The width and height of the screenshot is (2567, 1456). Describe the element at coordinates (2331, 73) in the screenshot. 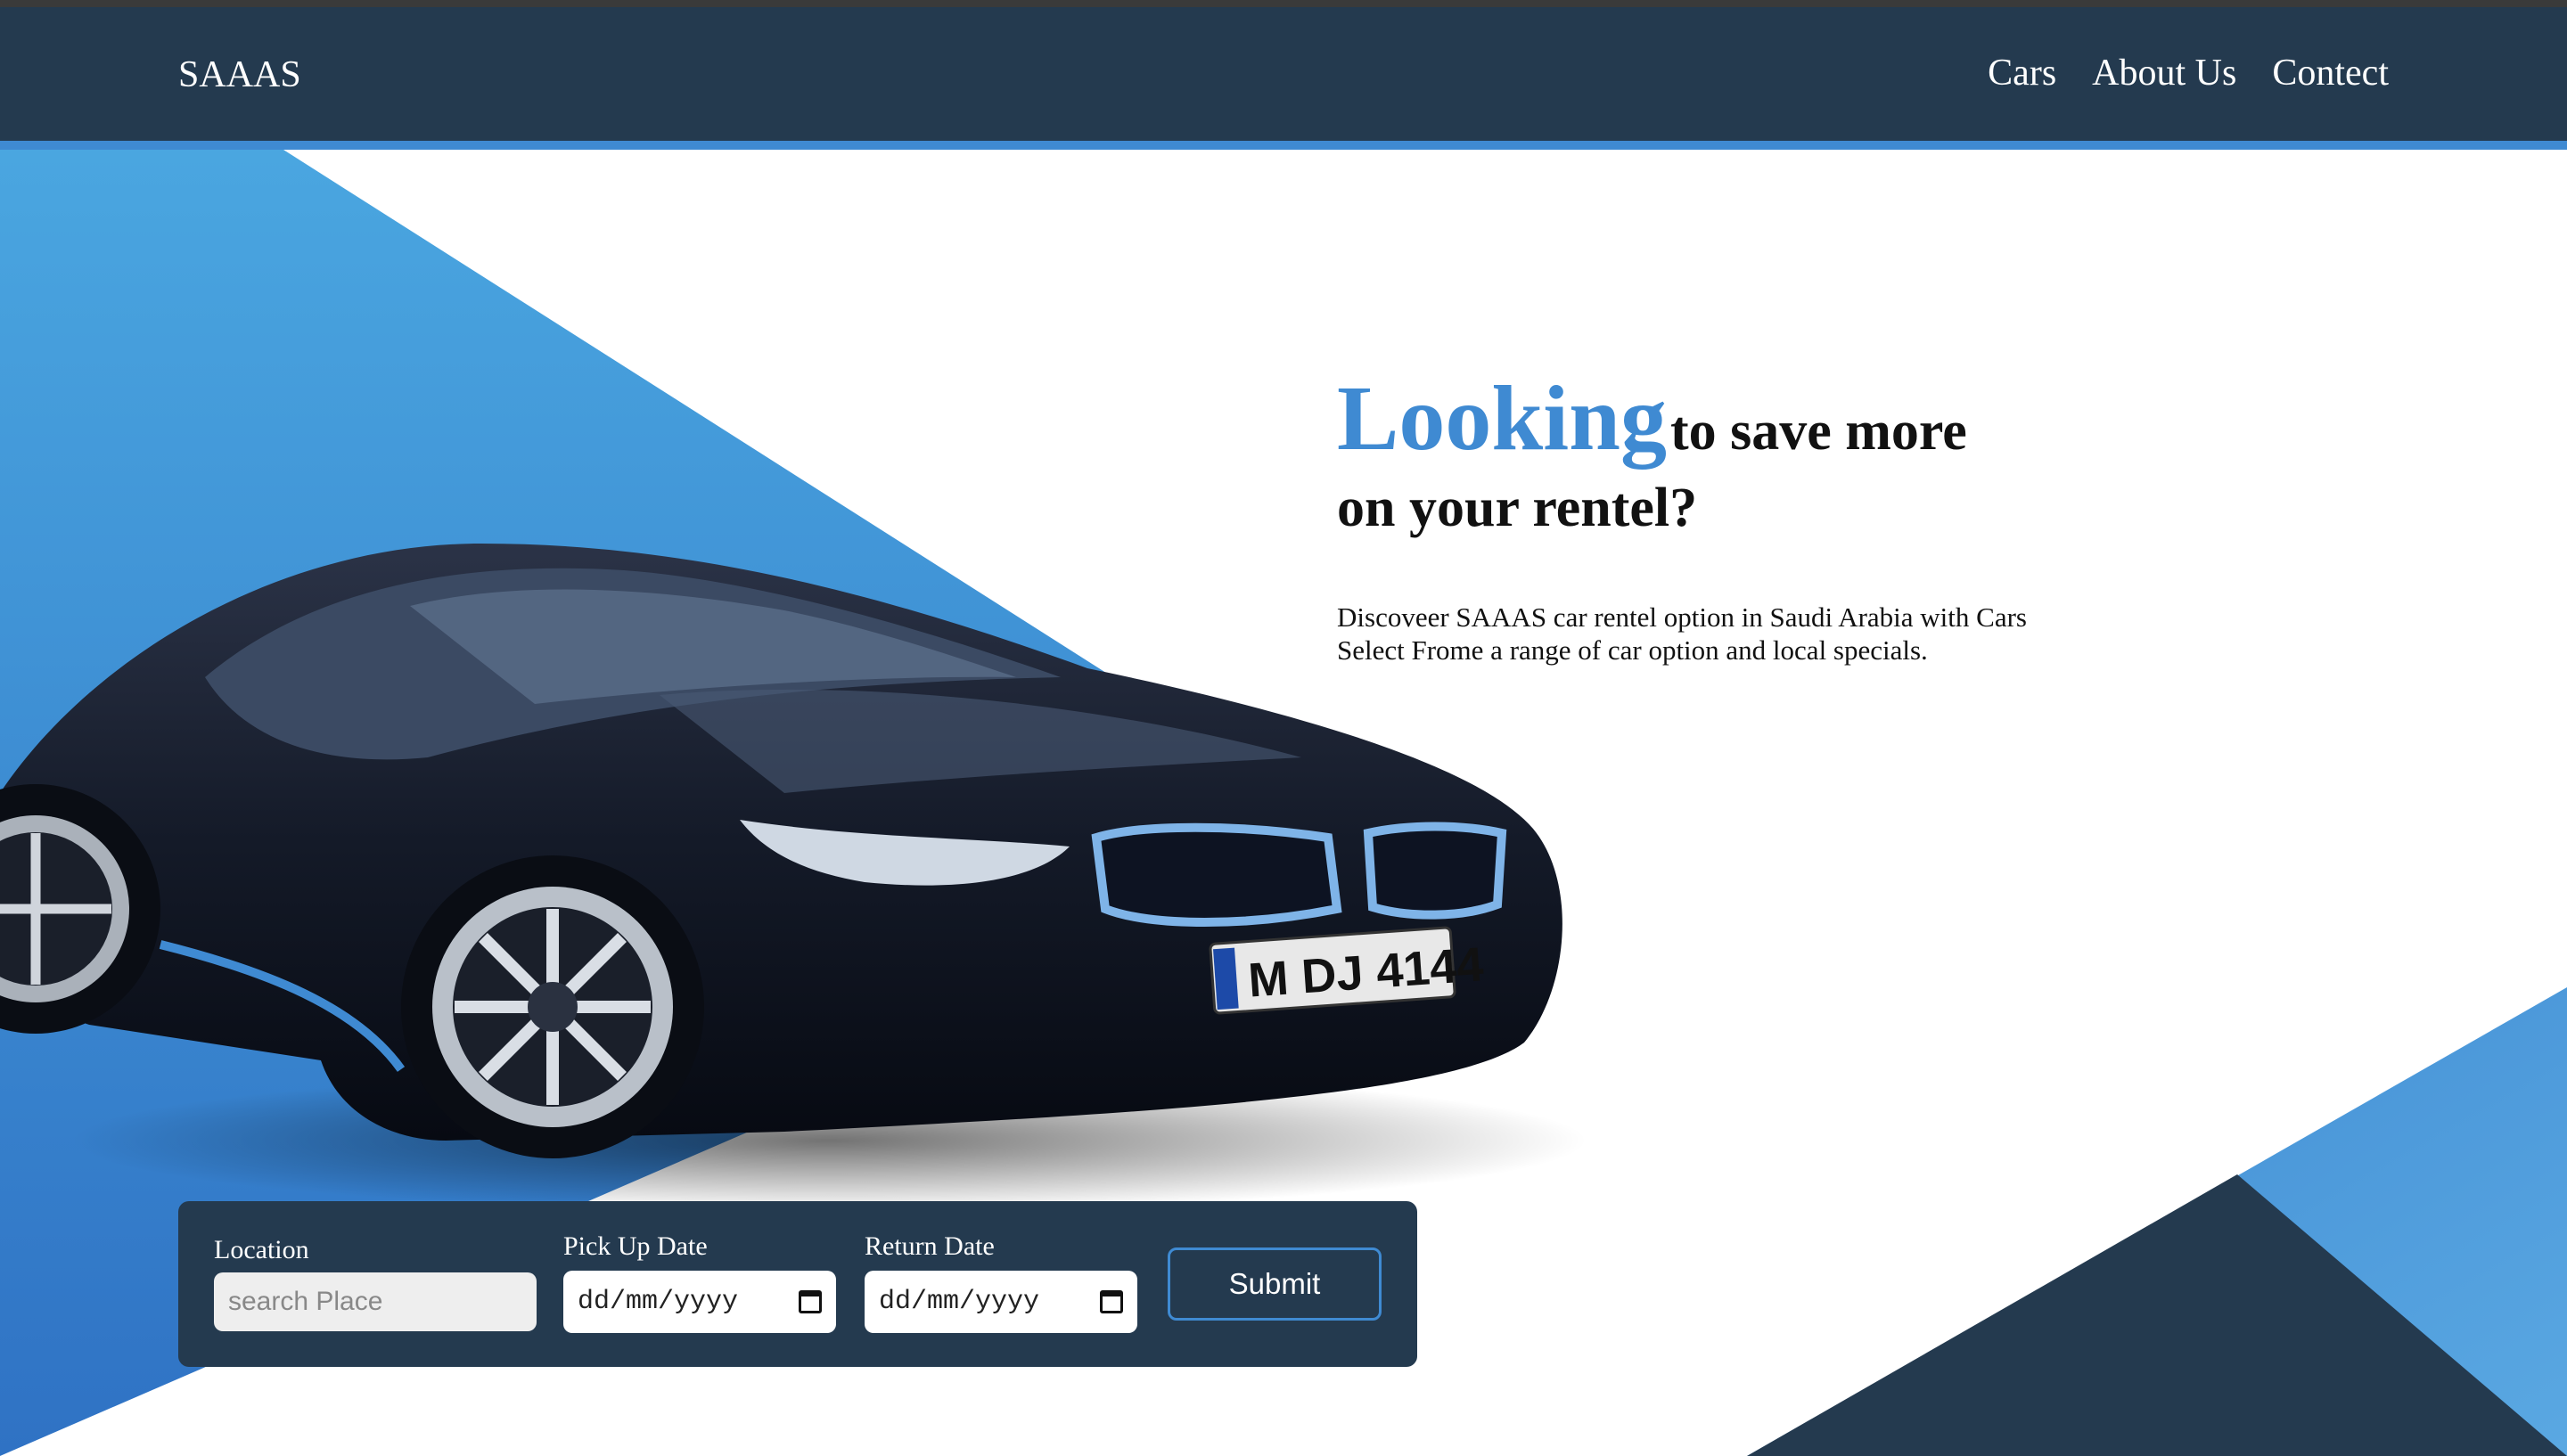

I see `nav-link-contact: Contect` at that location.